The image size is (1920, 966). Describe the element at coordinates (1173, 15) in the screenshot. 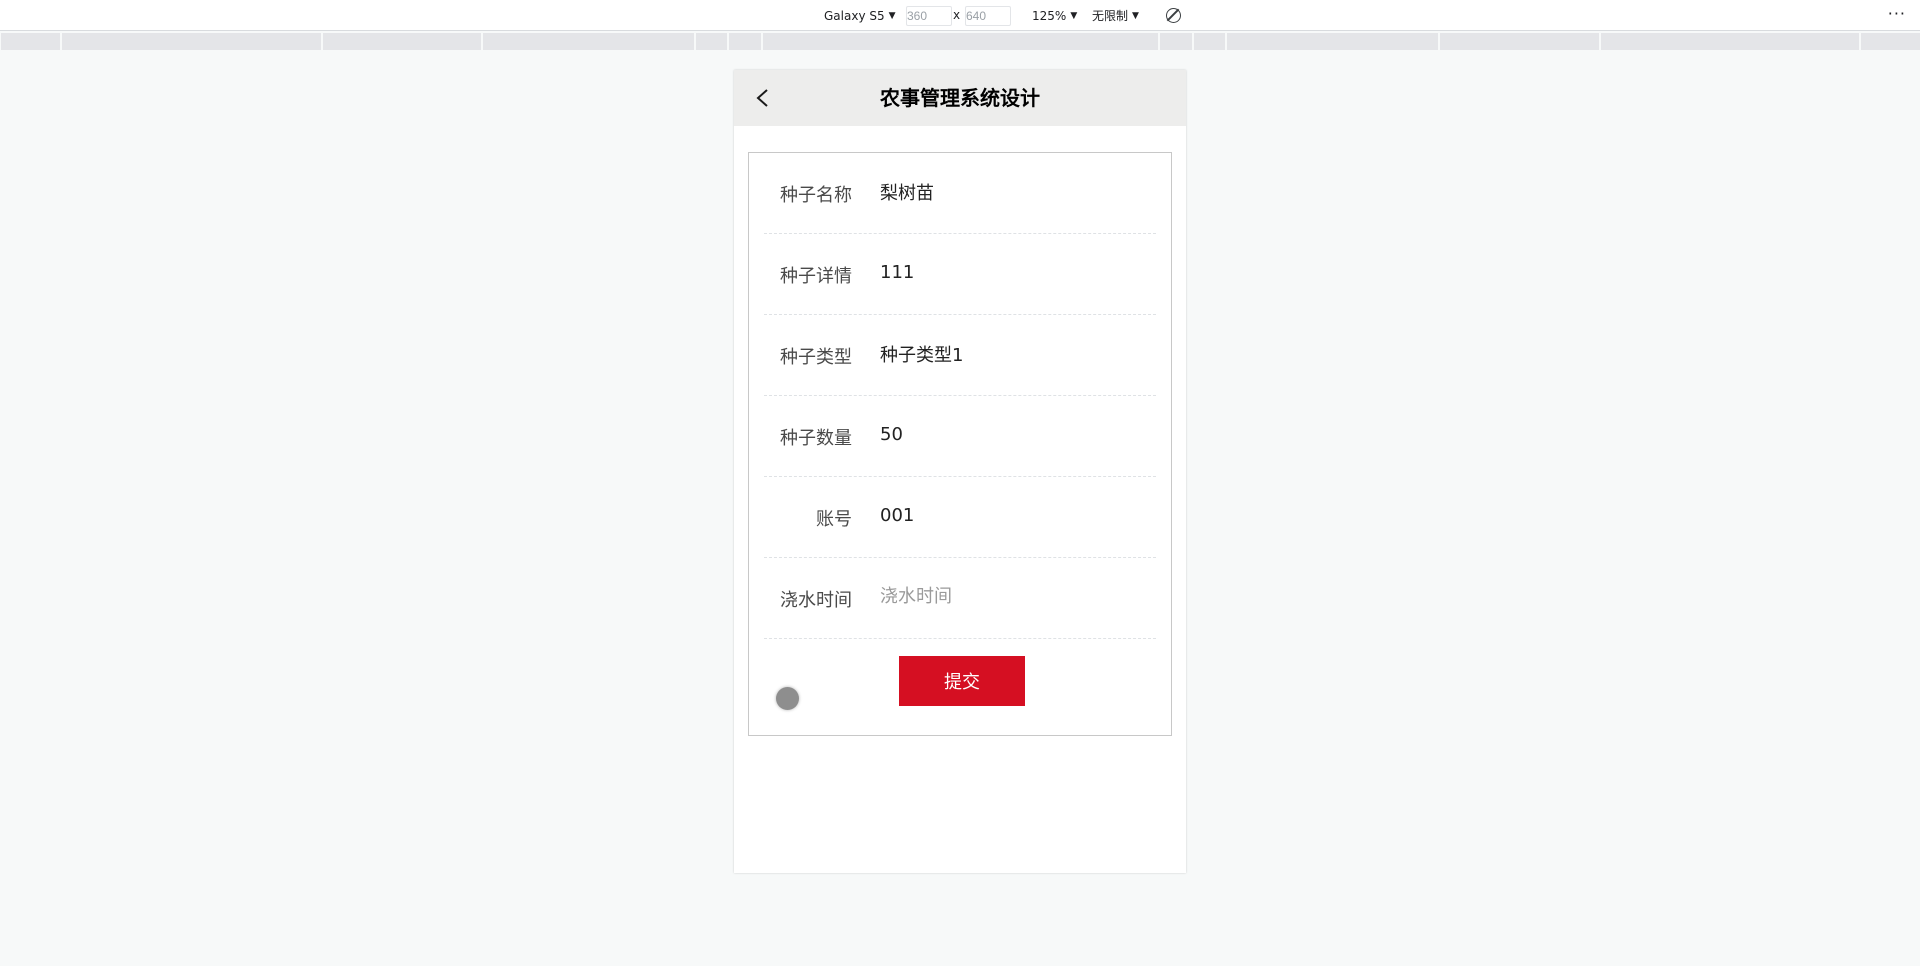

I see `rotate-disabled-icon` at that location.